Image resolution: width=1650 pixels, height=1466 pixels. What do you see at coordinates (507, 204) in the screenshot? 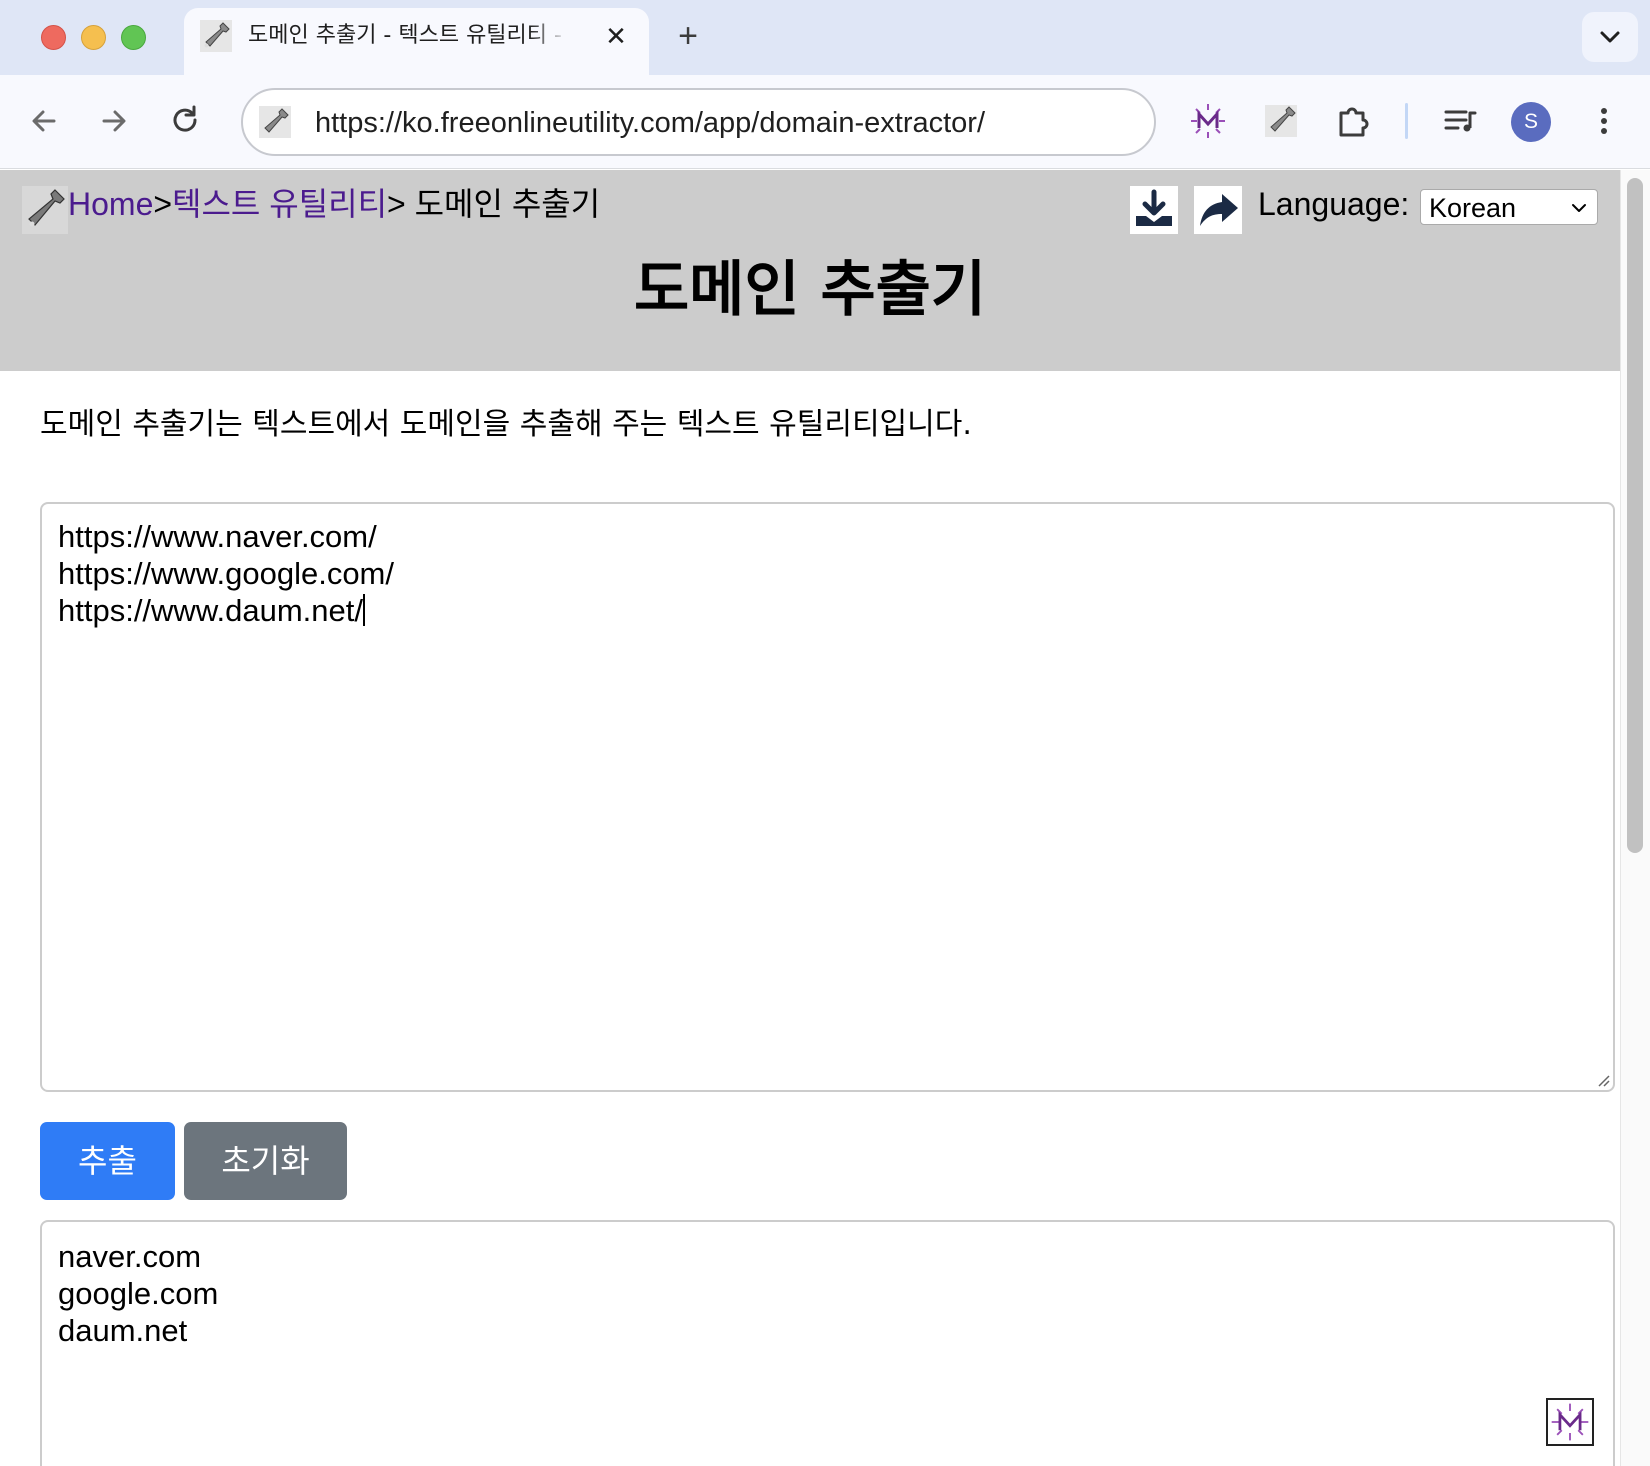
I see `breadcrumb-current: 도메인 추출기` at bounding box center [507, 204].